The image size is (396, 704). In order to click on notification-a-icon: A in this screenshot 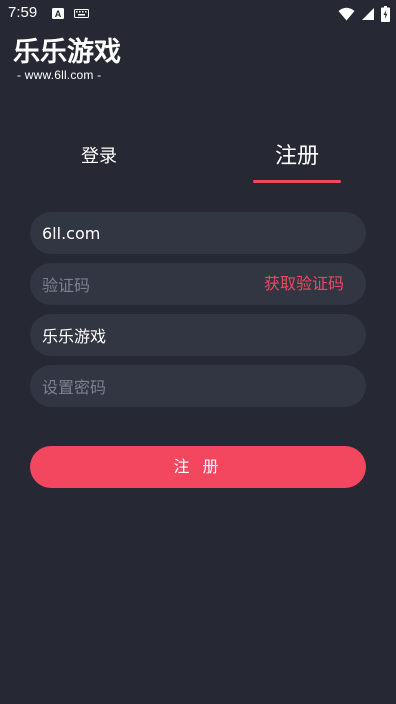, I will do `click(58, 13)`.